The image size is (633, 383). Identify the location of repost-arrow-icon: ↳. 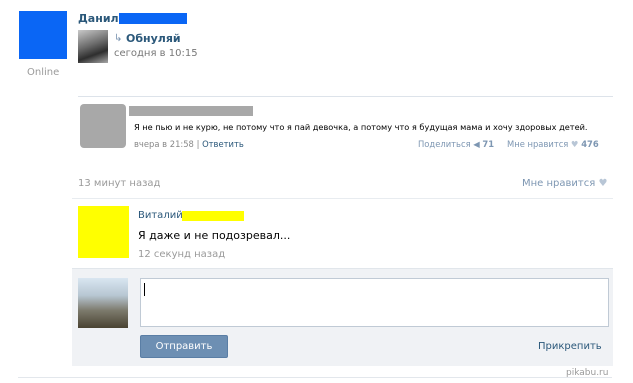
(118, 38).